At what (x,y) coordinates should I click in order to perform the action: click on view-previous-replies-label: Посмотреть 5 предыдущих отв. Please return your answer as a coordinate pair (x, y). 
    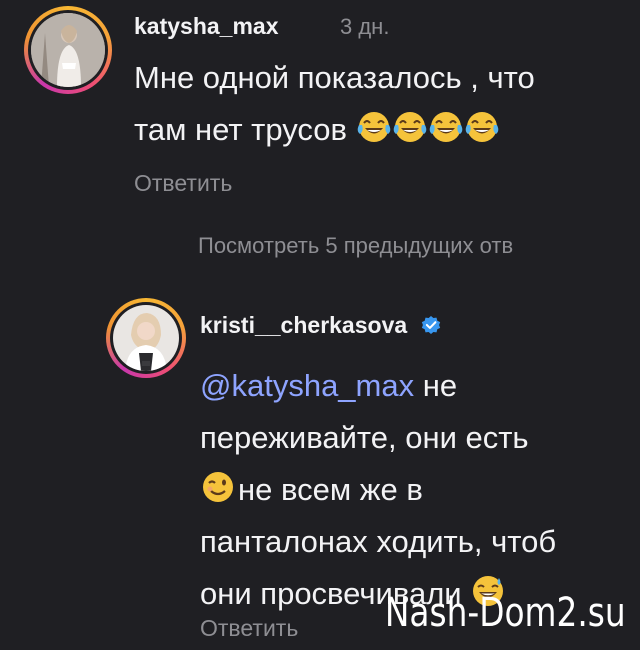
    Looking at the image, I should click on (356, 245).